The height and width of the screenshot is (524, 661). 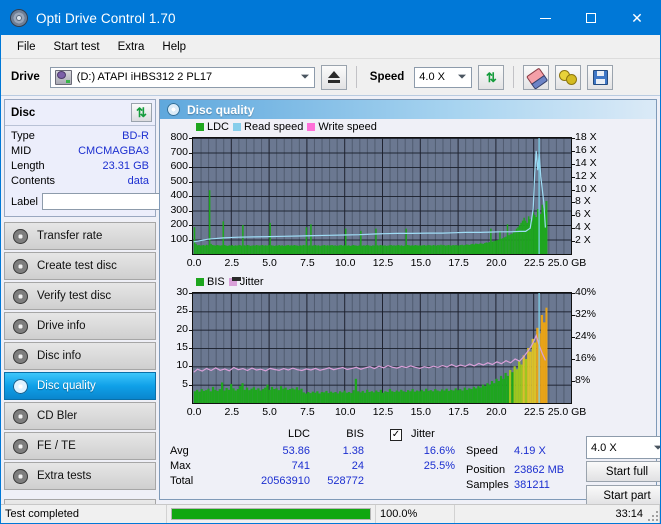 I want to click on x-axis-tick: 0.0, so click(x=194, y=263).